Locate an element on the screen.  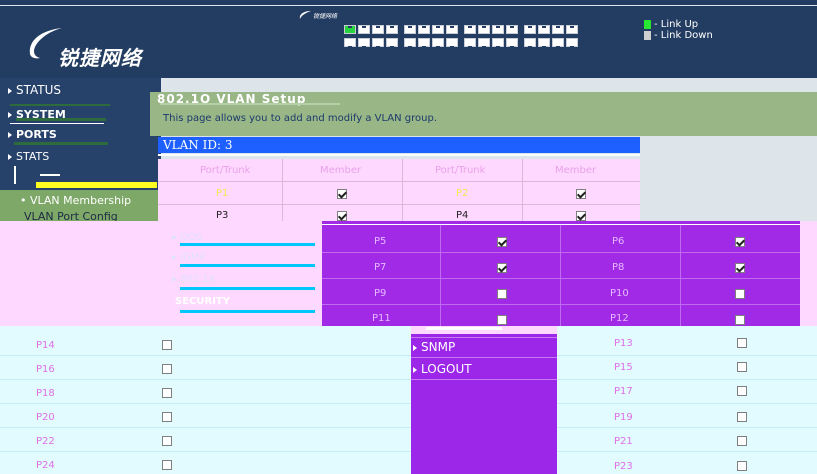
port-label: P4 is located at coordinates (462, 215).